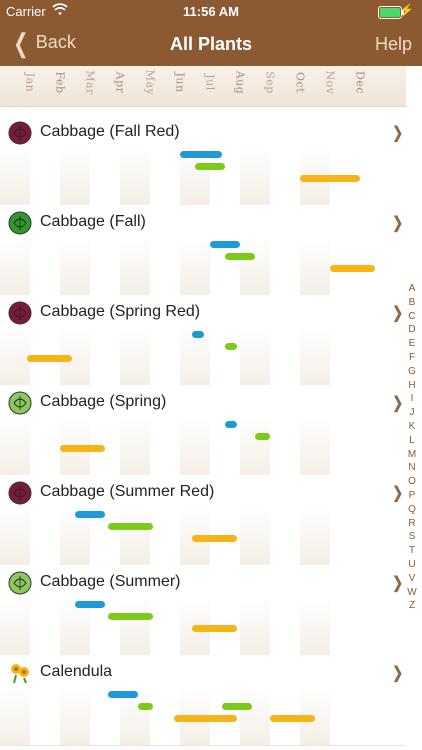 The height and width of the screenshot is (750, 422). What do you see at coordinates (412, 455) in the screenshot?
I see `index-letter: M` at bounding box center [412, 455].